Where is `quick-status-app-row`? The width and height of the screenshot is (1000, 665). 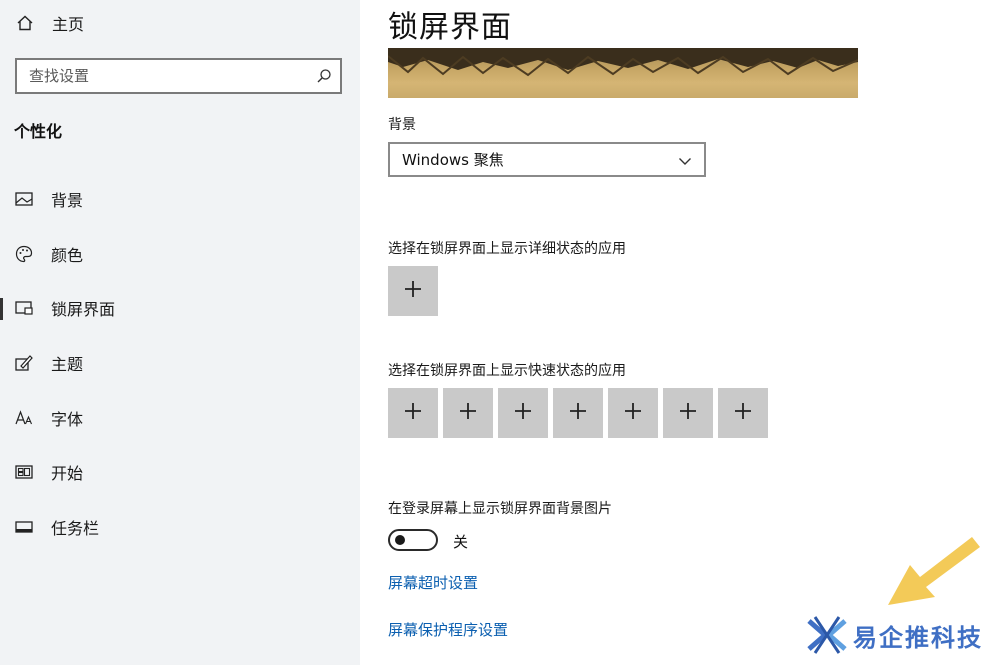 quick-status-app-row is located at coordinates (578, 413).